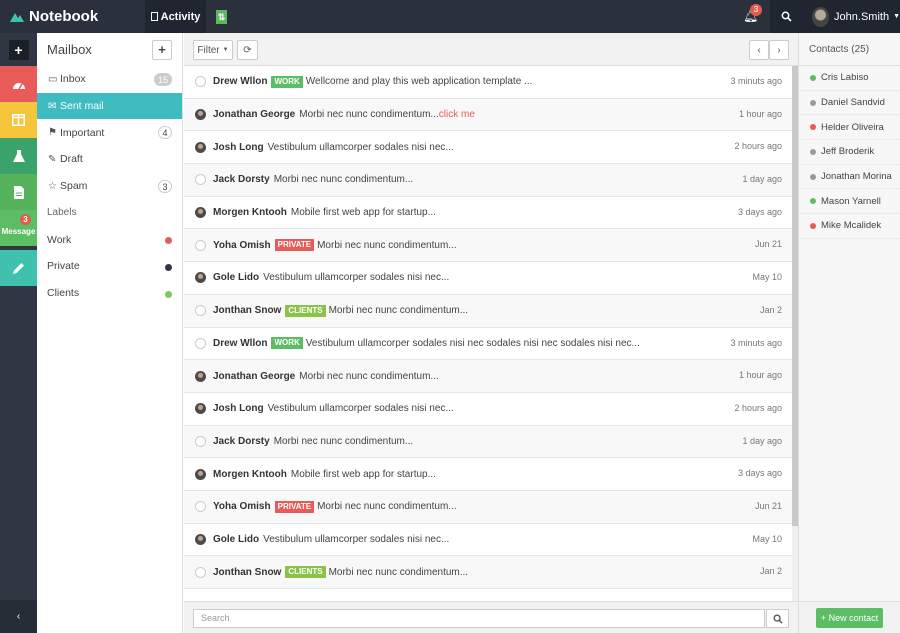  Describe the element at coordinates (25, 219) in the screenshot. I see `message-badge: 3` at that location.